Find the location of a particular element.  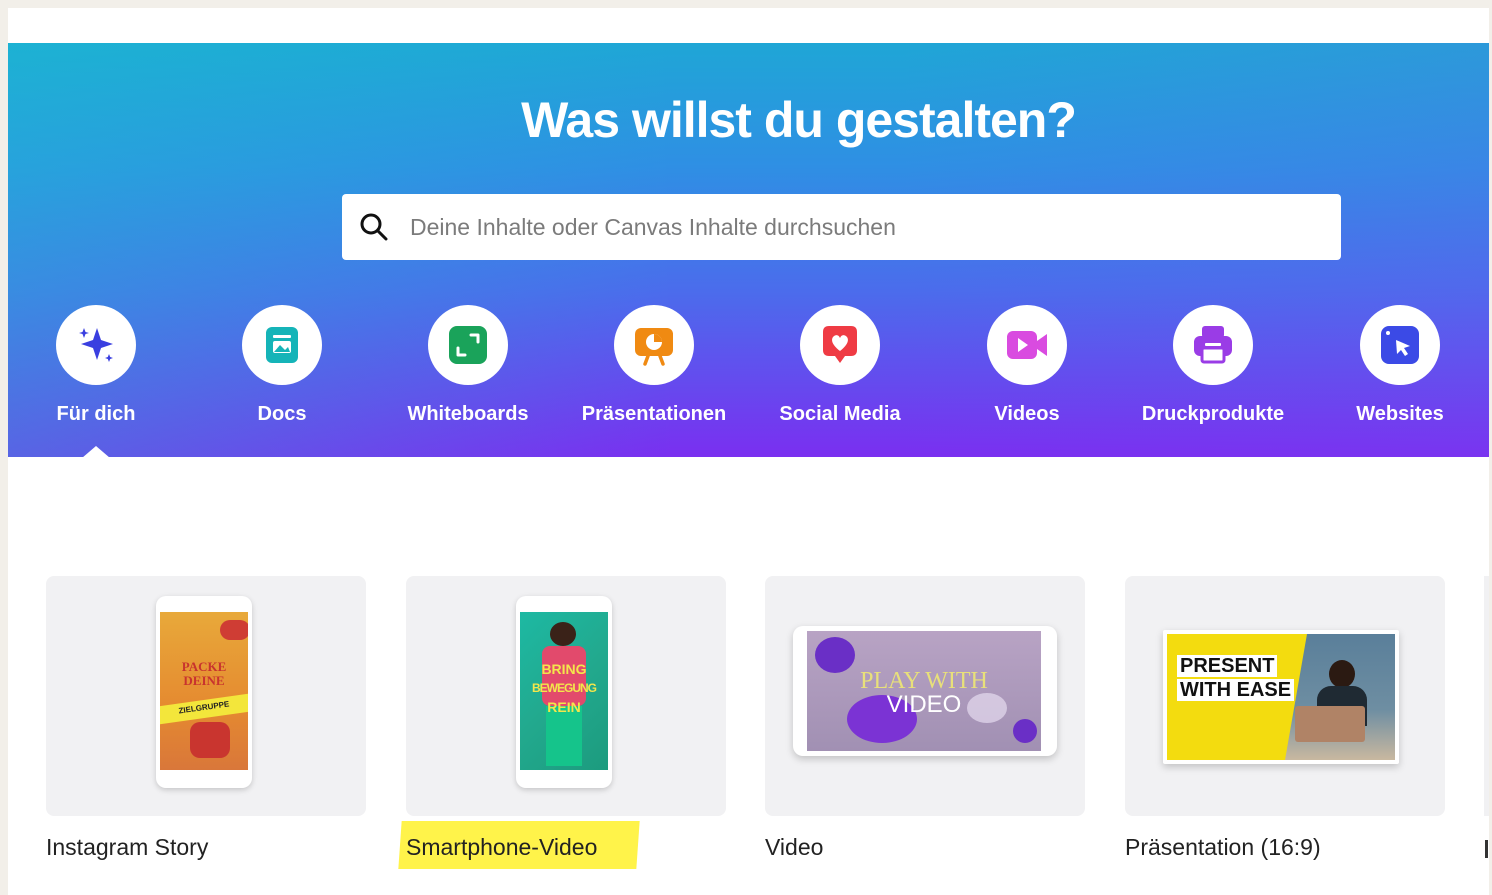

search-input is located at coordinates (874, 227).